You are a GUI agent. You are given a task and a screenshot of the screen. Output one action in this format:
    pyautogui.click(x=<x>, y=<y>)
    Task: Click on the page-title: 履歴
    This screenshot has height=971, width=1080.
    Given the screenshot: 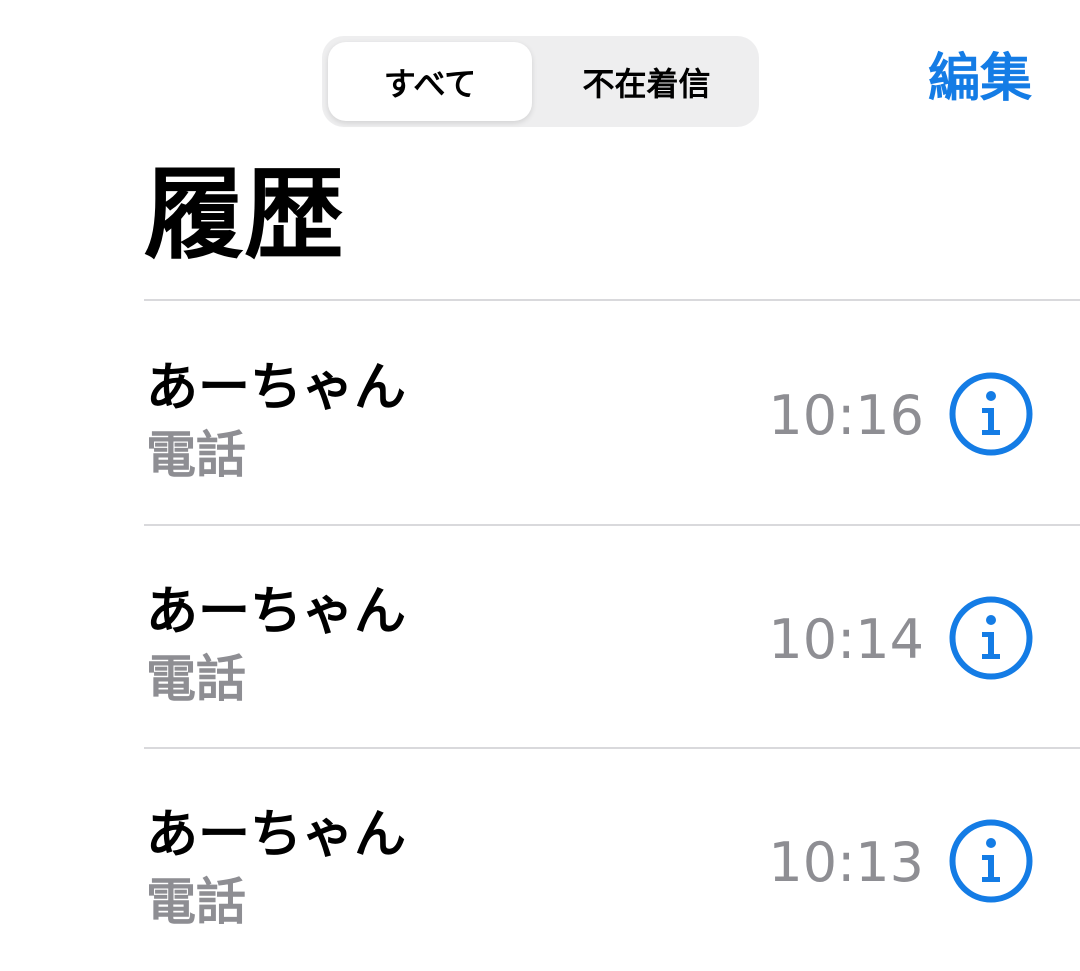 What is the action you would take?
    pyautogui.click(x=244, y=214)
    